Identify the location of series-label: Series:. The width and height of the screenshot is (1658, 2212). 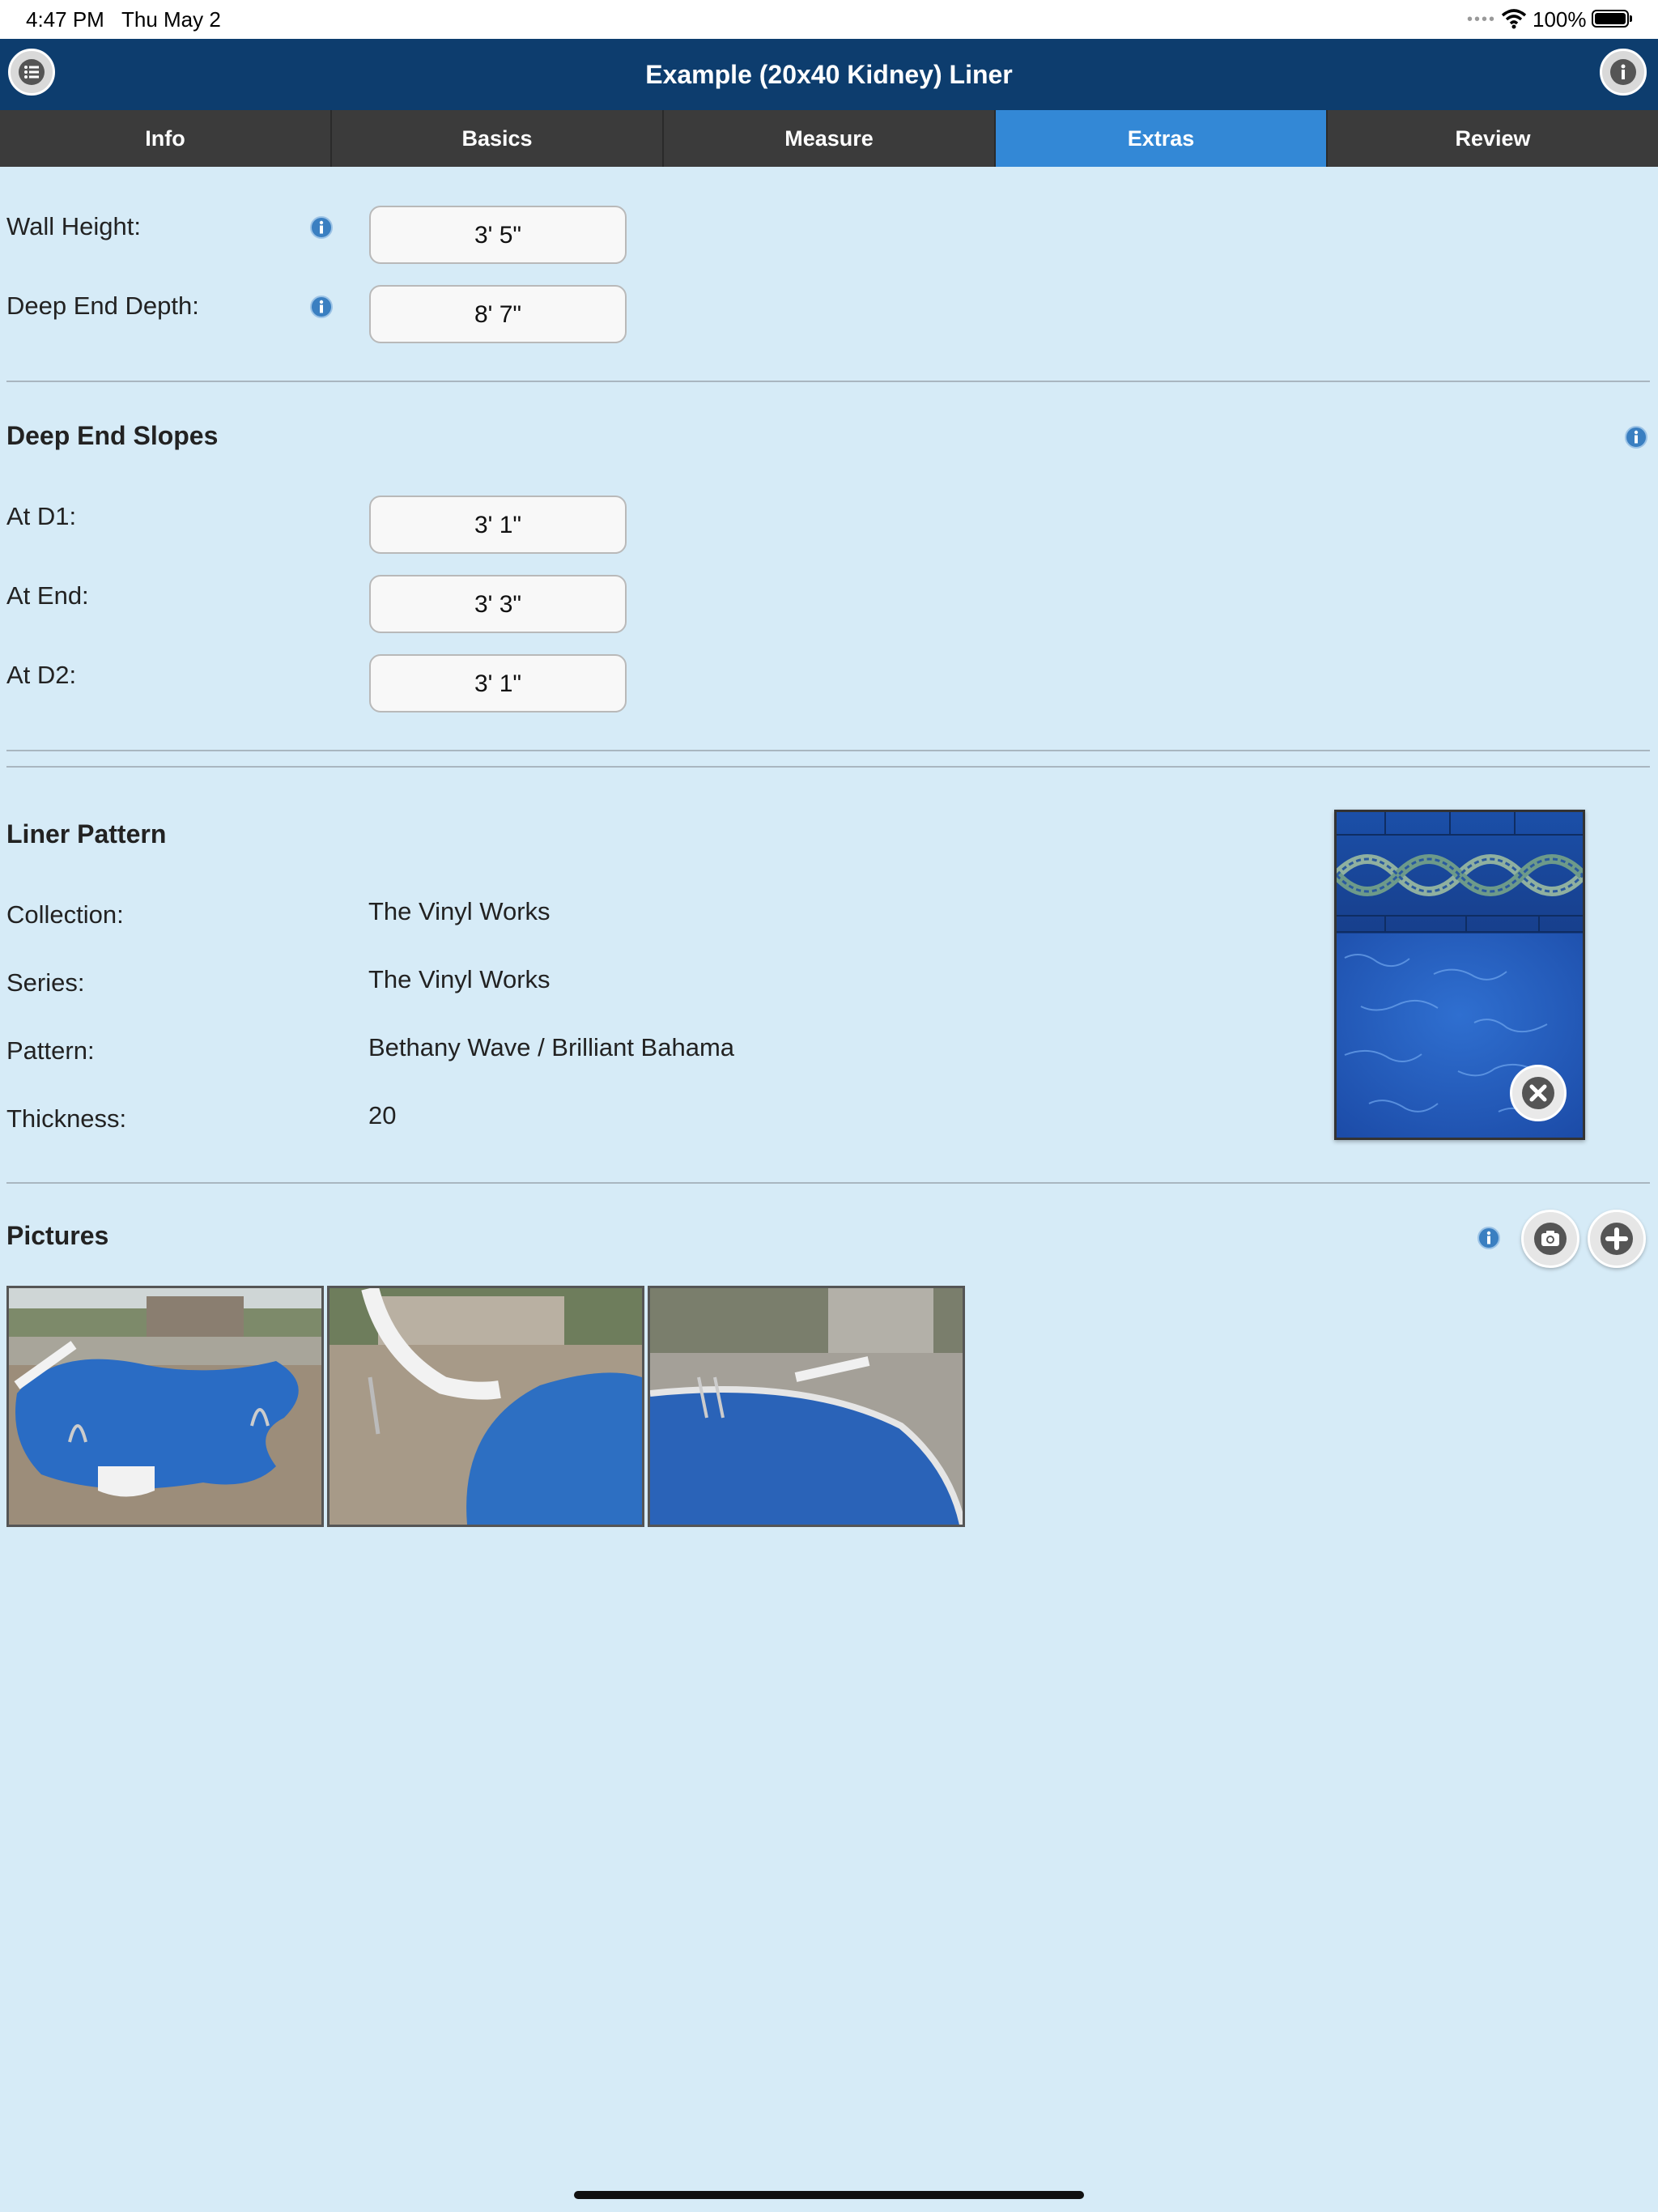
(45, 983).